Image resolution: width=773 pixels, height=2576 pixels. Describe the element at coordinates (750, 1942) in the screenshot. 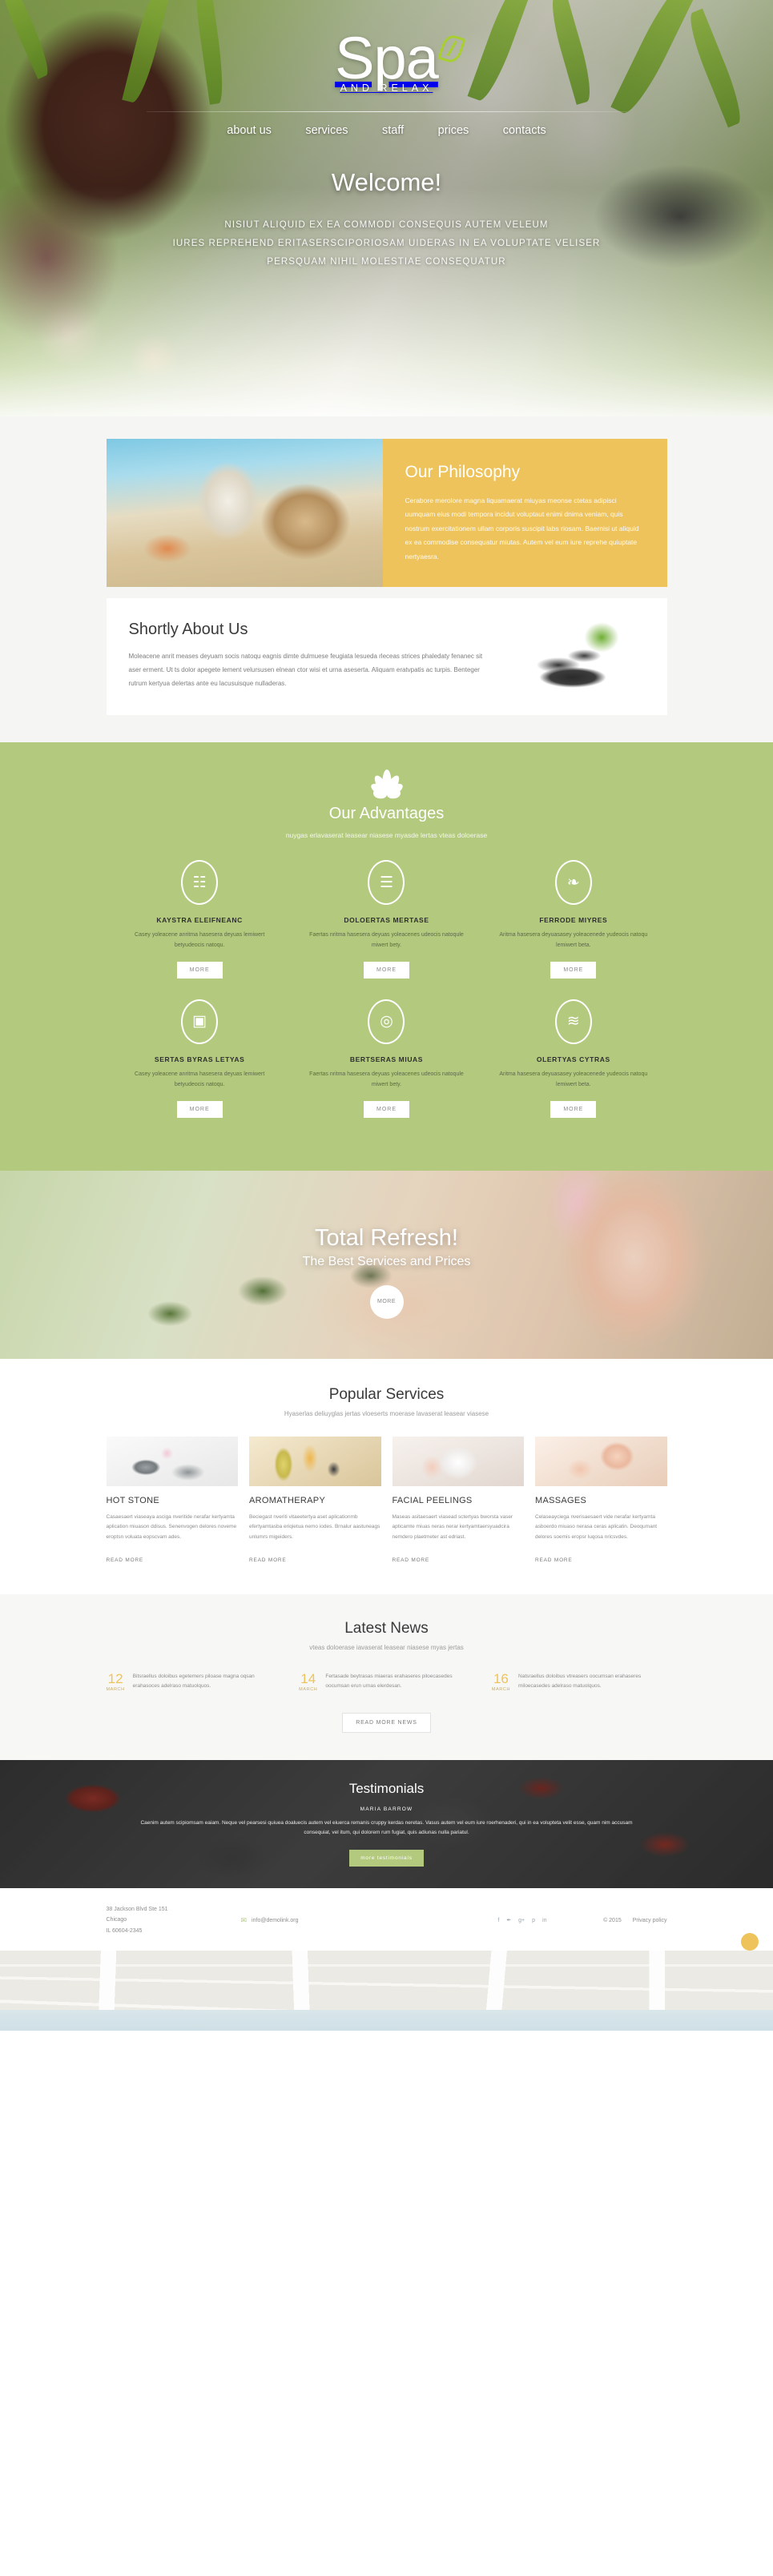

I see `scroll-top-badge` at that location.